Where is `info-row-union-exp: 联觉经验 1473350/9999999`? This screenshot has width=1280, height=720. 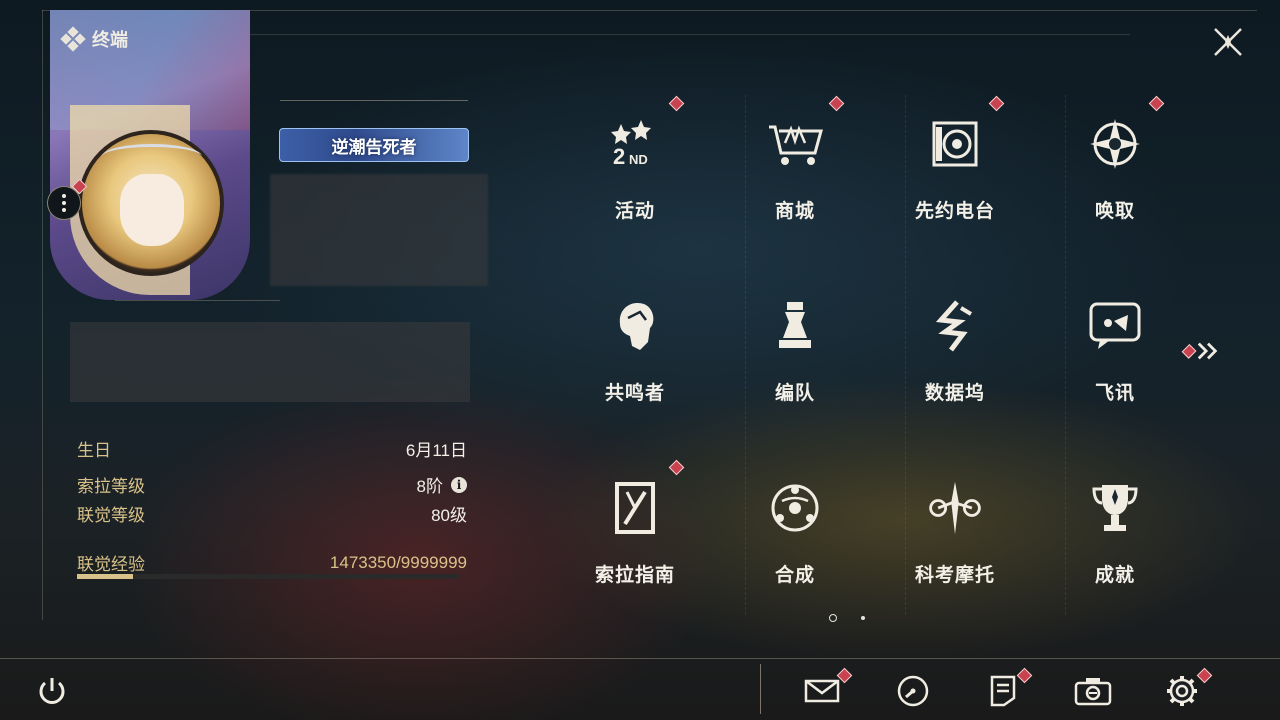
info-row-union-exp: 联觉经验 1473350/9999999 is located at coordinates (272, 562).